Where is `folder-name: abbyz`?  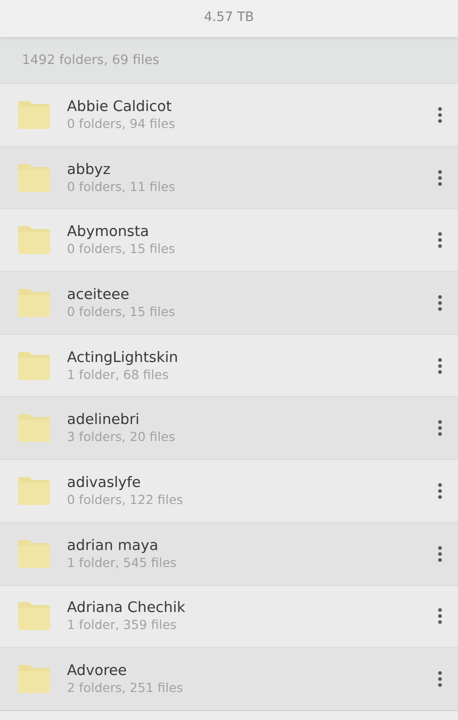
folder-name: abbyz is located at coordinates (89, 170).